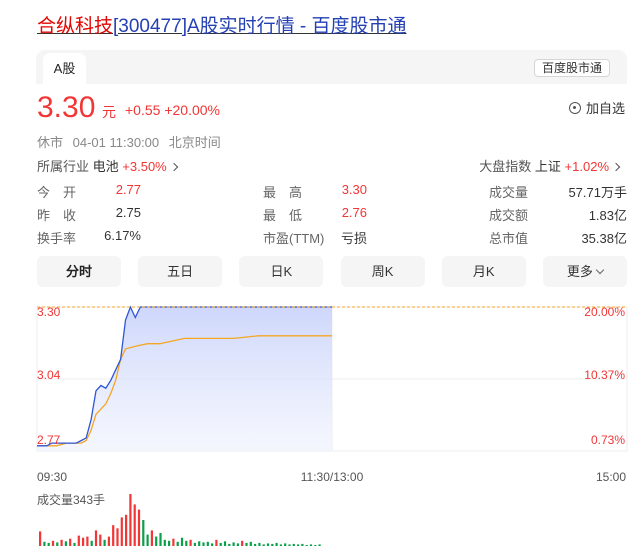 The height and width of the screenshot is (556, 641). Describe the element at coordinates (122, 235) in the screenshot. I see `stat-value: 6.17%` at that location.